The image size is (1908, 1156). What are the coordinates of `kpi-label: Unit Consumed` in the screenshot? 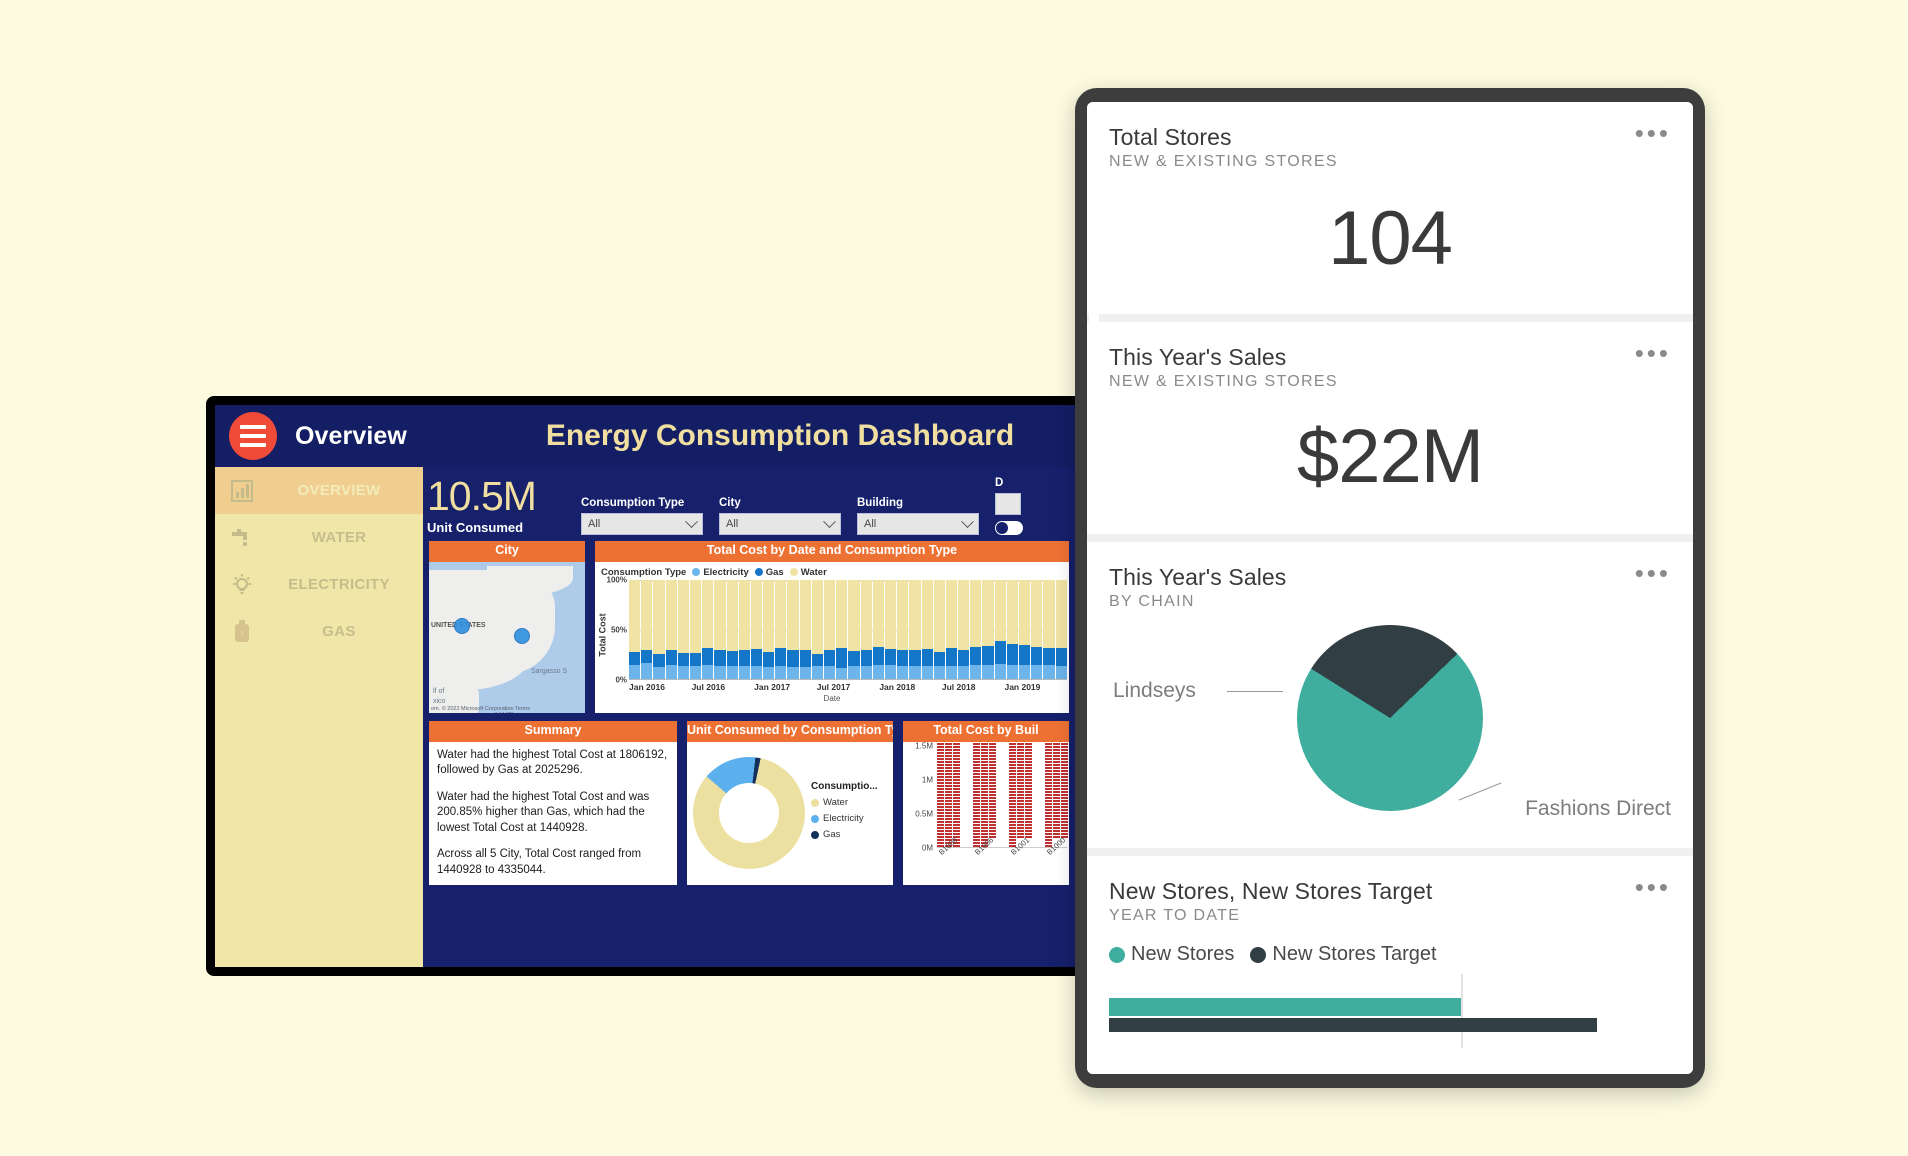 It's located at (475, 527).